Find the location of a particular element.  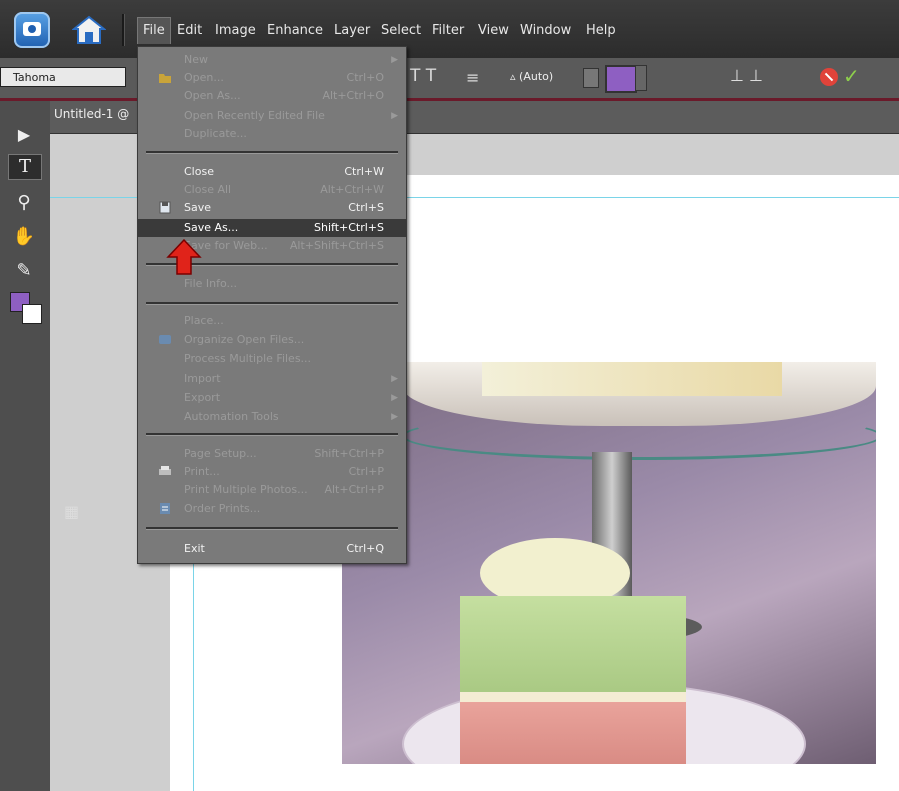

file-menu-item-page-setup: Page Setup... Shift+Ctrl+P is located at coordinates (272, 454).